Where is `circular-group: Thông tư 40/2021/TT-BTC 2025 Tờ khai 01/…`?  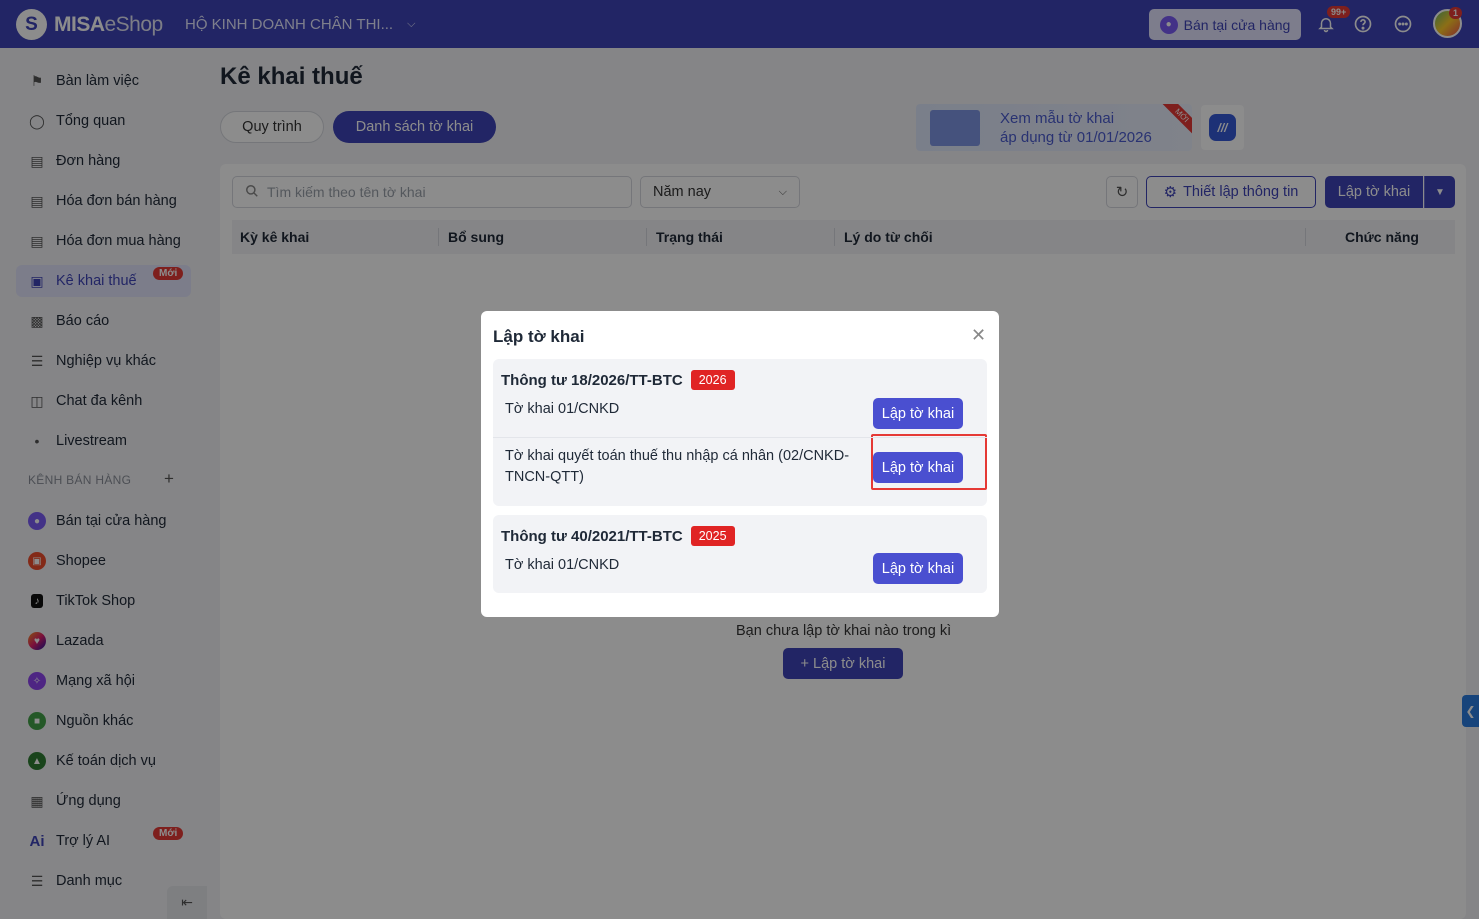 circular-group: Thông tư 40/2021/TT-BTC 2025 Tờ khai 01/… is located at coordinates (740, 554).